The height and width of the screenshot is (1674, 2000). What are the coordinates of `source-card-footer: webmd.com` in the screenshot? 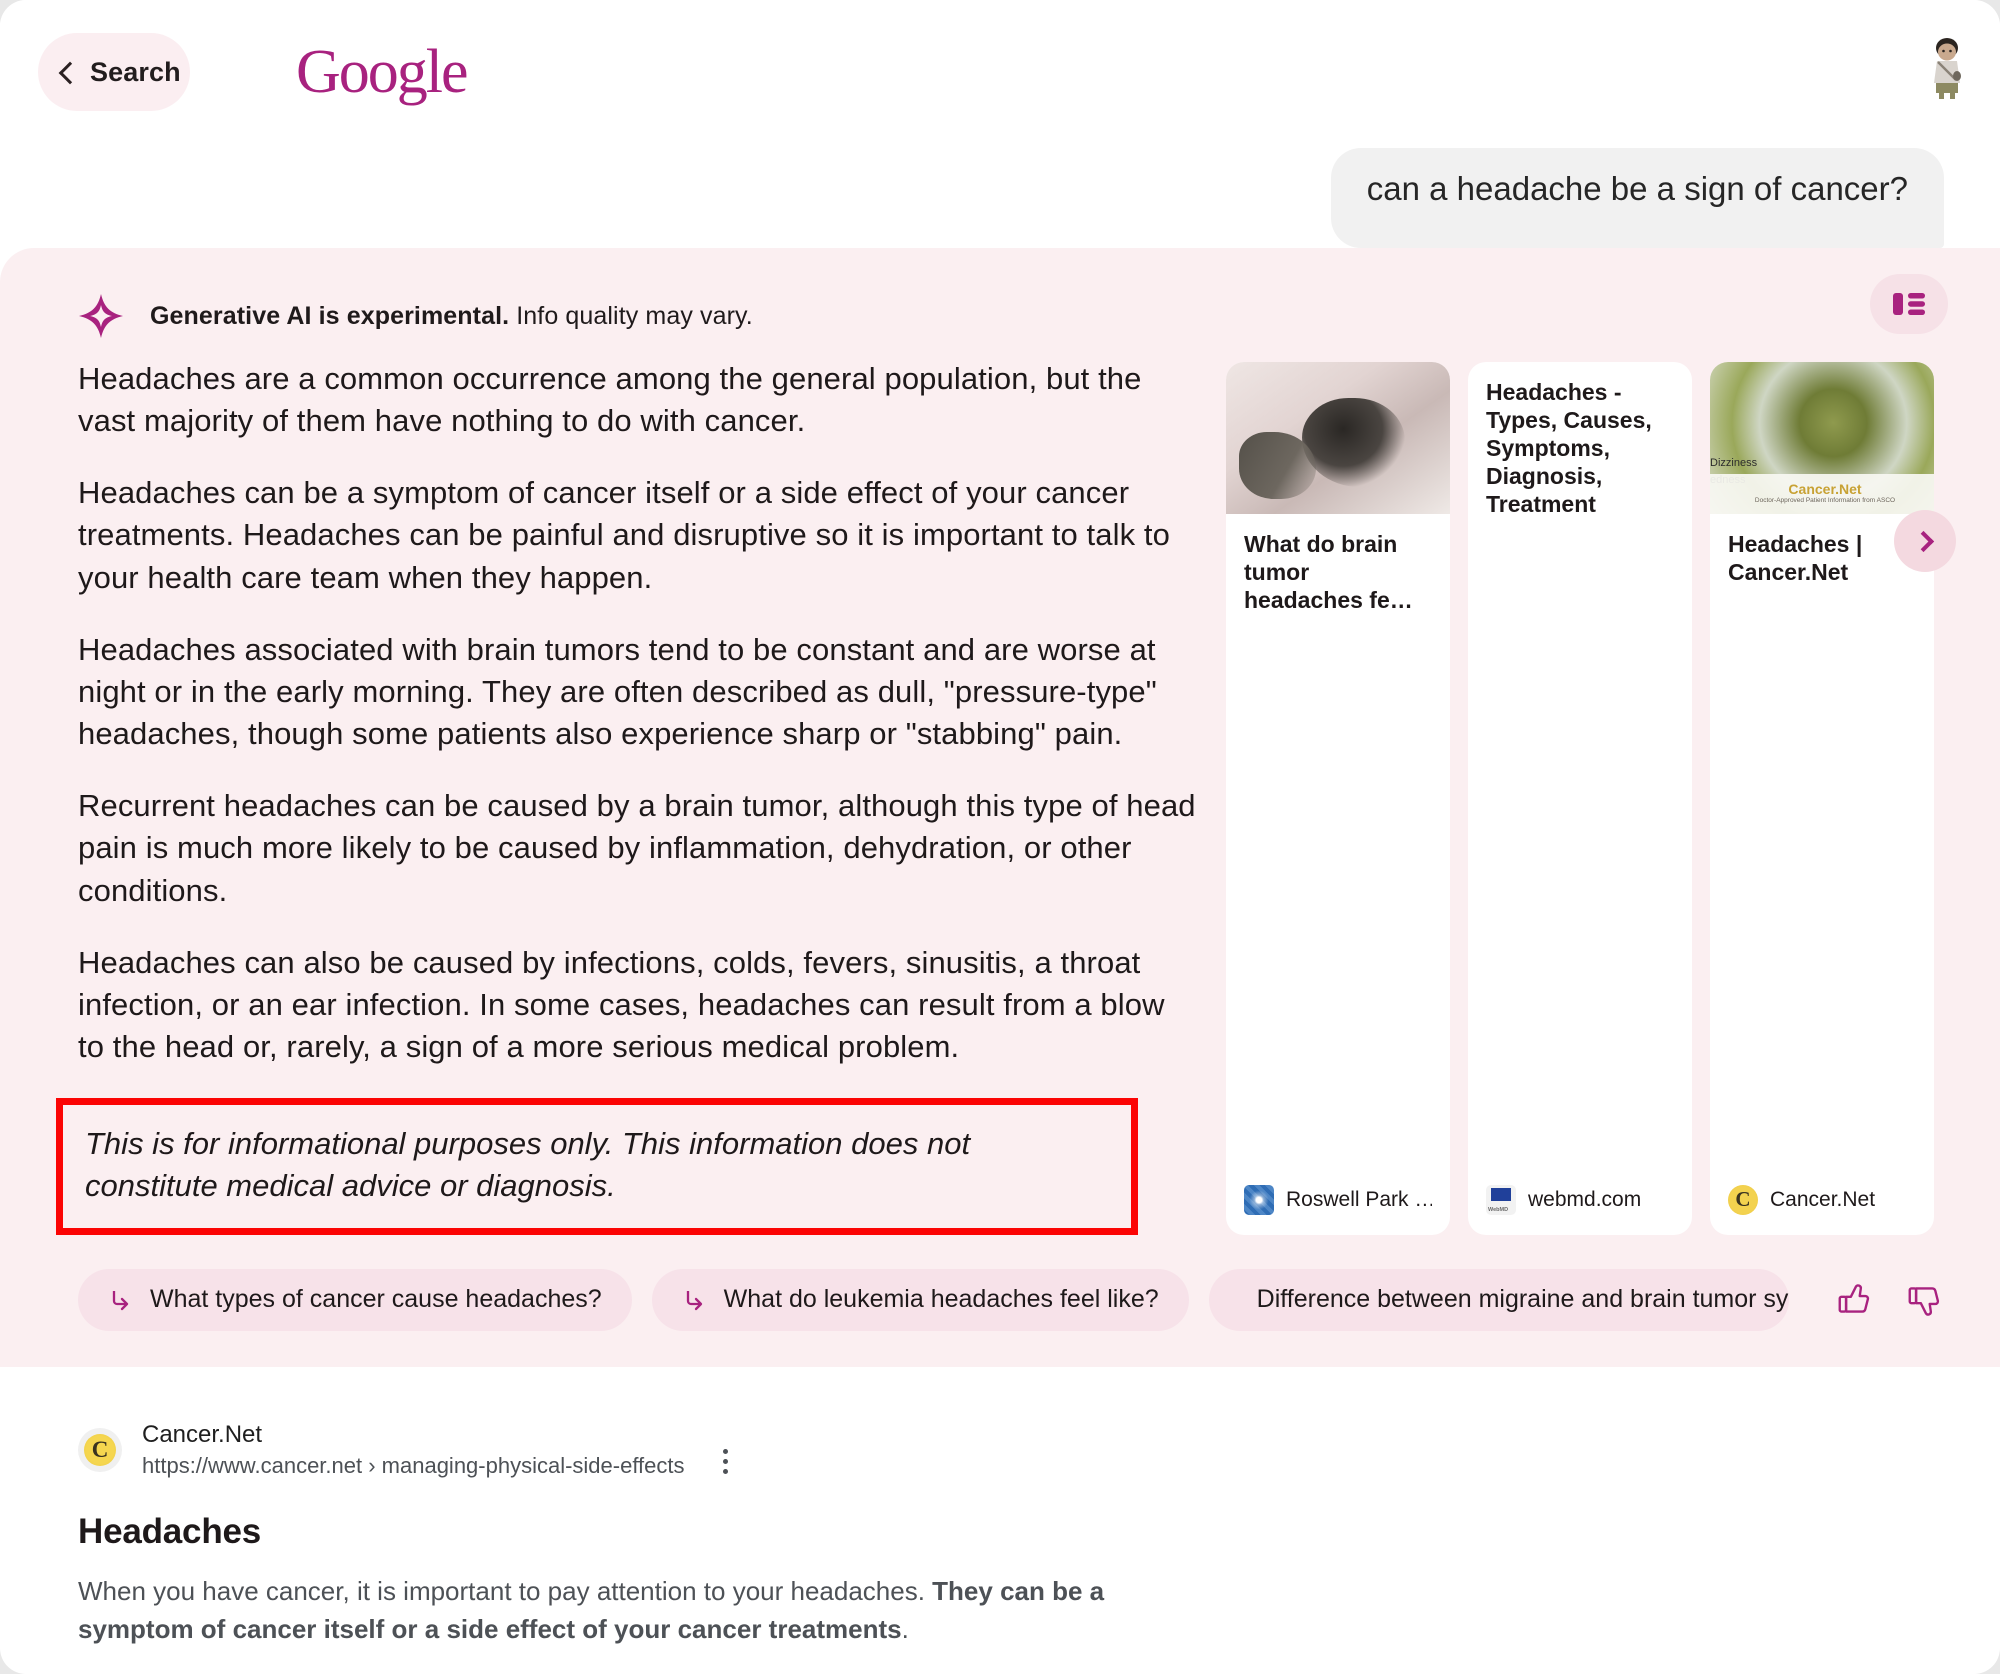 It's located at (1580, 1201).